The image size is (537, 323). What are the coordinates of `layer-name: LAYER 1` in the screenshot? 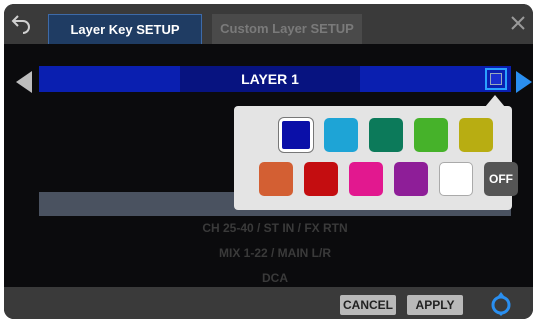 It's located at (270, 79).